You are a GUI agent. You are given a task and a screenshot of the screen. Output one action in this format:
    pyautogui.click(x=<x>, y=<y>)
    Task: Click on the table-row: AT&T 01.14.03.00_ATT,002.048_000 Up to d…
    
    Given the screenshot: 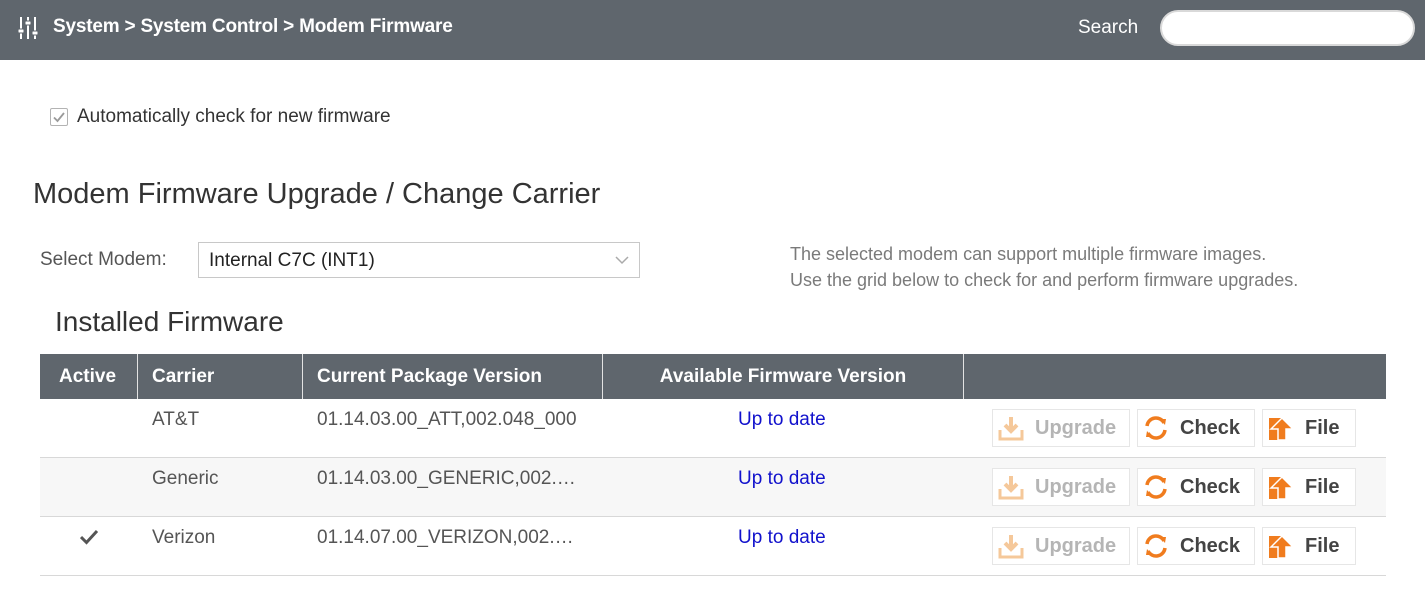 What is the action you would take?
    pyautogui.click(x=713, y=428)
    